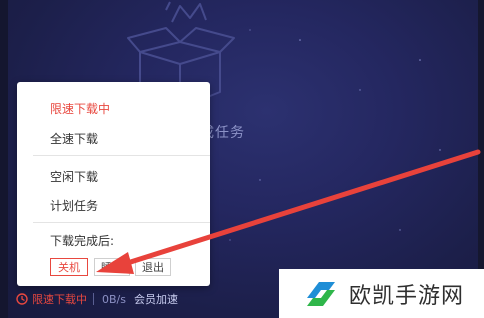 The width and height of the screenshot is (484, 318). I want to click on watermark-text: 欧凯手游网, so click(407, 296).